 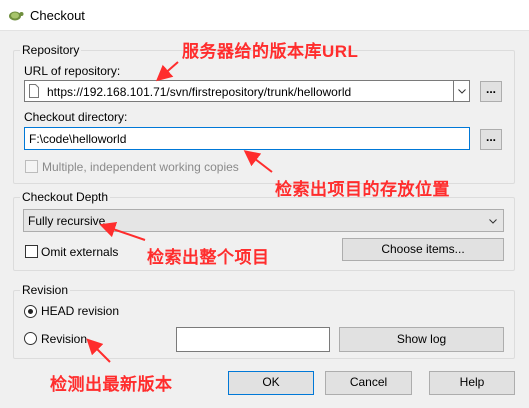 I want to click on url-label: URL of repository:, so click(x=72, y=71).